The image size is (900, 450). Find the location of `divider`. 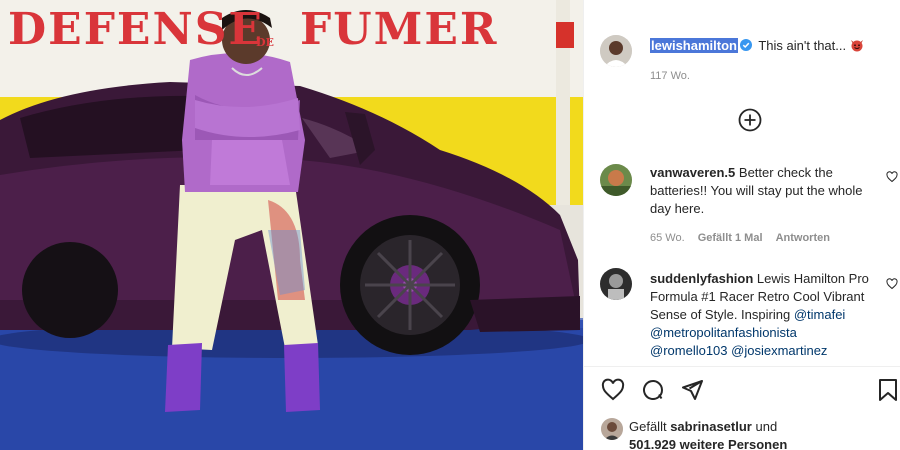

divider is located at coordinates (742, 366).